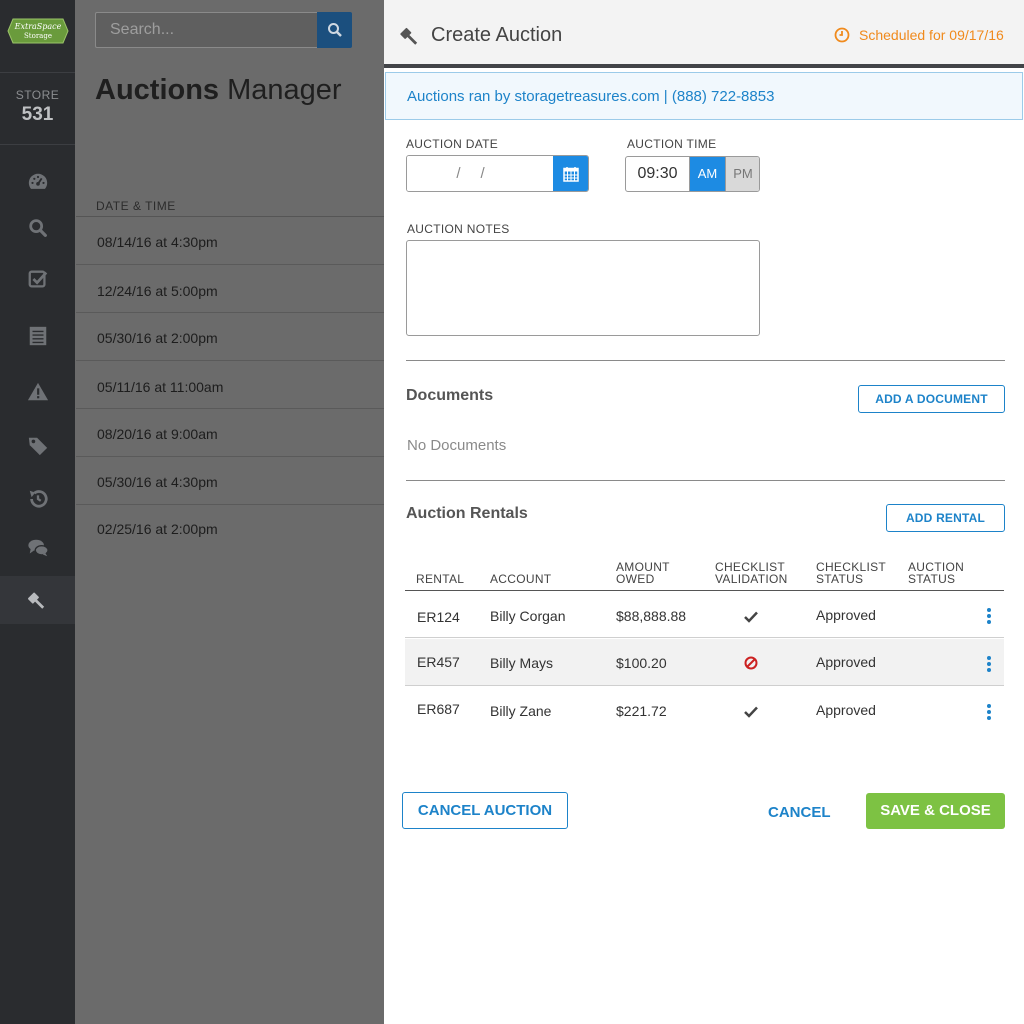  I want to click on column-header-amount-owed: AMOUNT OWED, so click(643, 573).